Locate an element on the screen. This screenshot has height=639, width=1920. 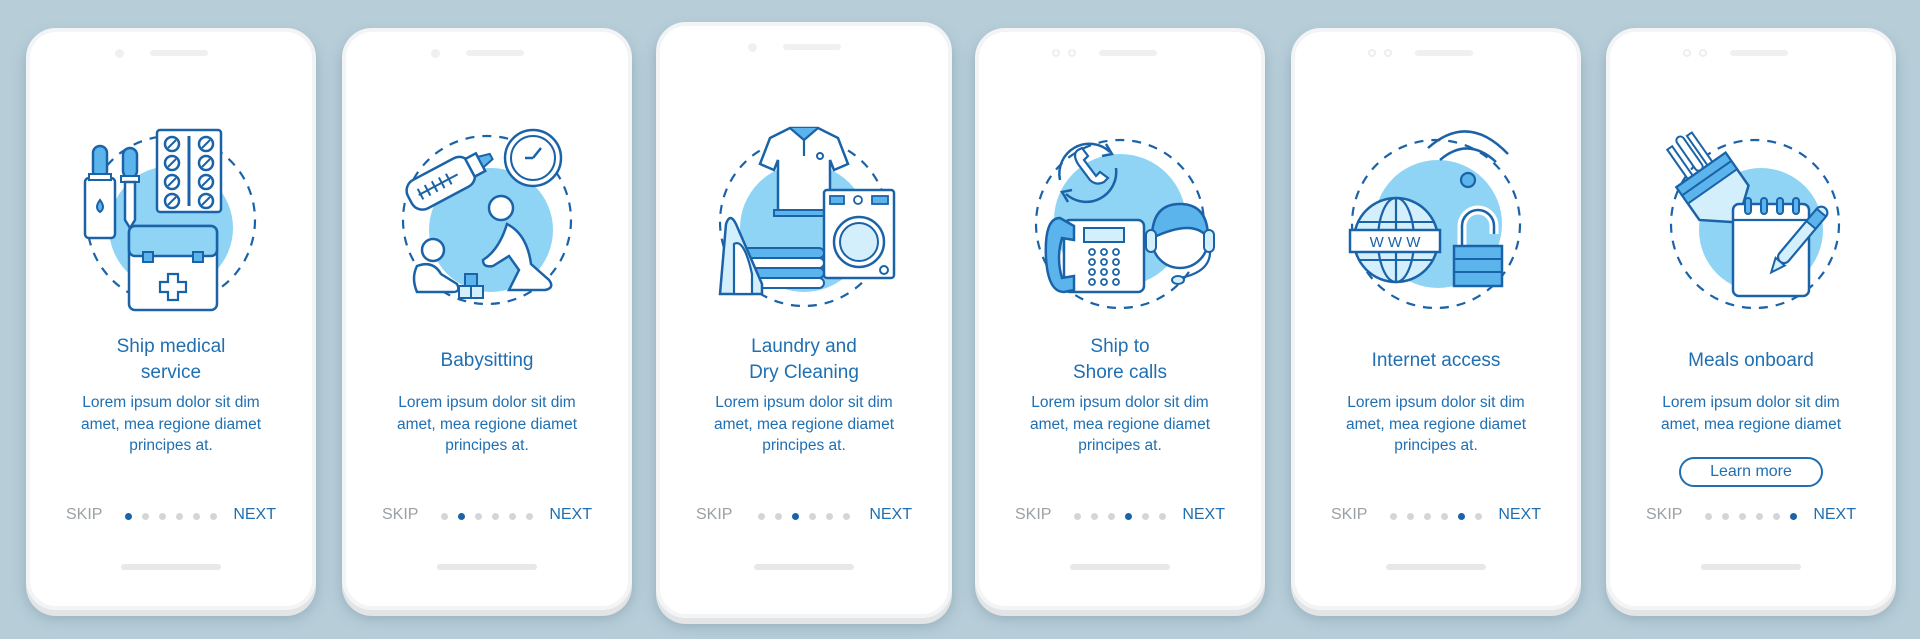
screen-title-line: Babysitting is located at coordinates (487, 360).